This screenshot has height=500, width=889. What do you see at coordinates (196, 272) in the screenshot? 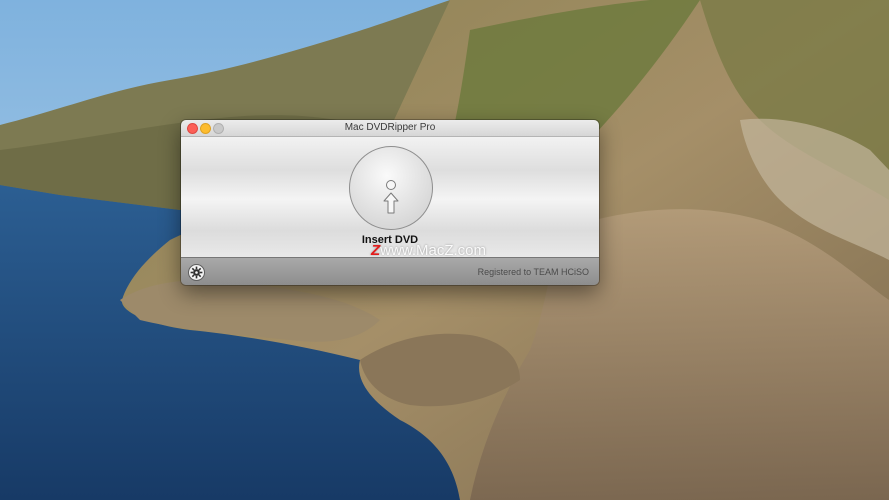
I see `gear-icon` at bounding box center [196, 272].